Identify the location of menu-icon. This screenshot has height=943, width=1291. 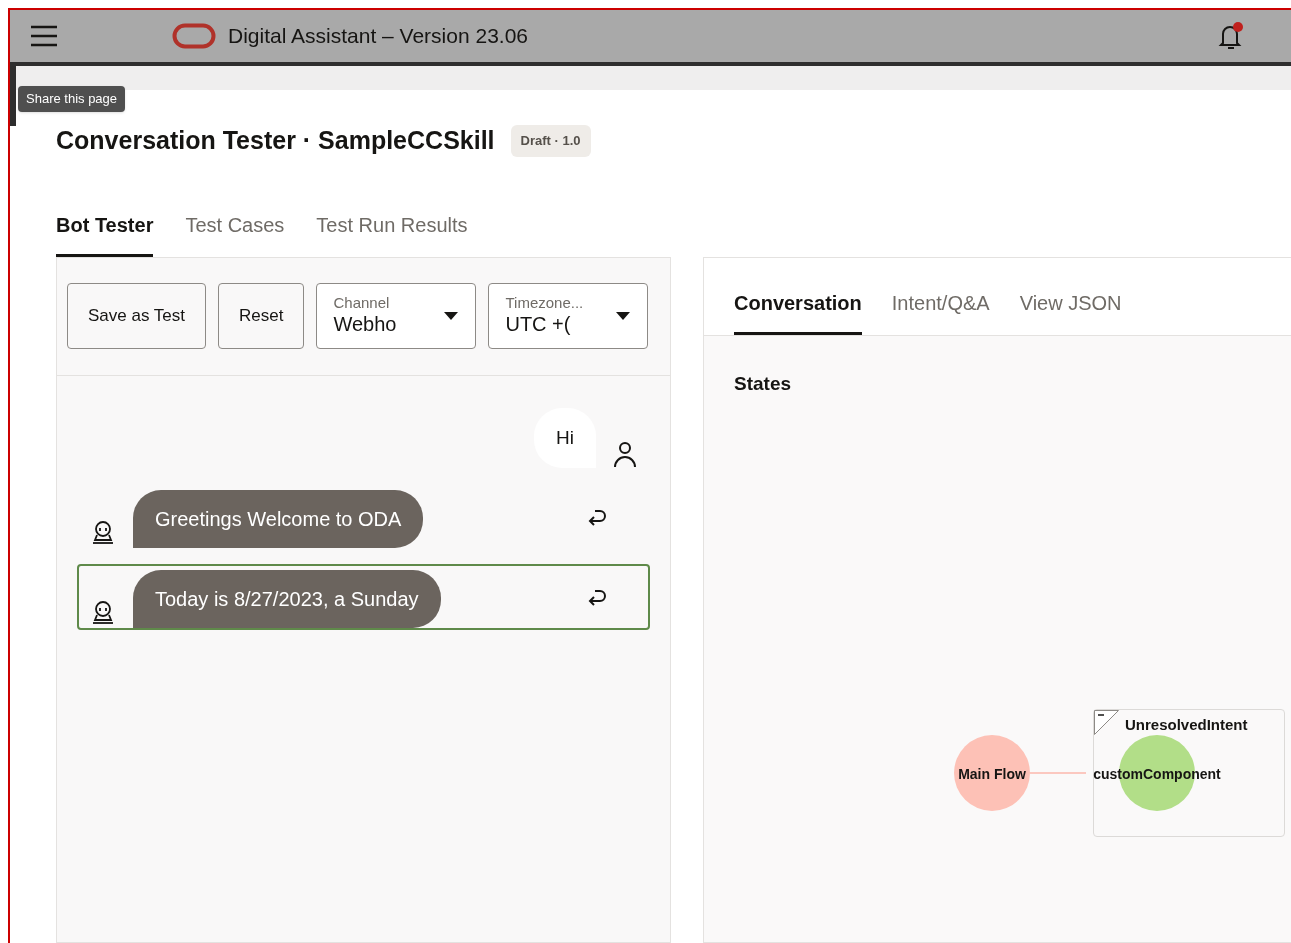
(44, 36).